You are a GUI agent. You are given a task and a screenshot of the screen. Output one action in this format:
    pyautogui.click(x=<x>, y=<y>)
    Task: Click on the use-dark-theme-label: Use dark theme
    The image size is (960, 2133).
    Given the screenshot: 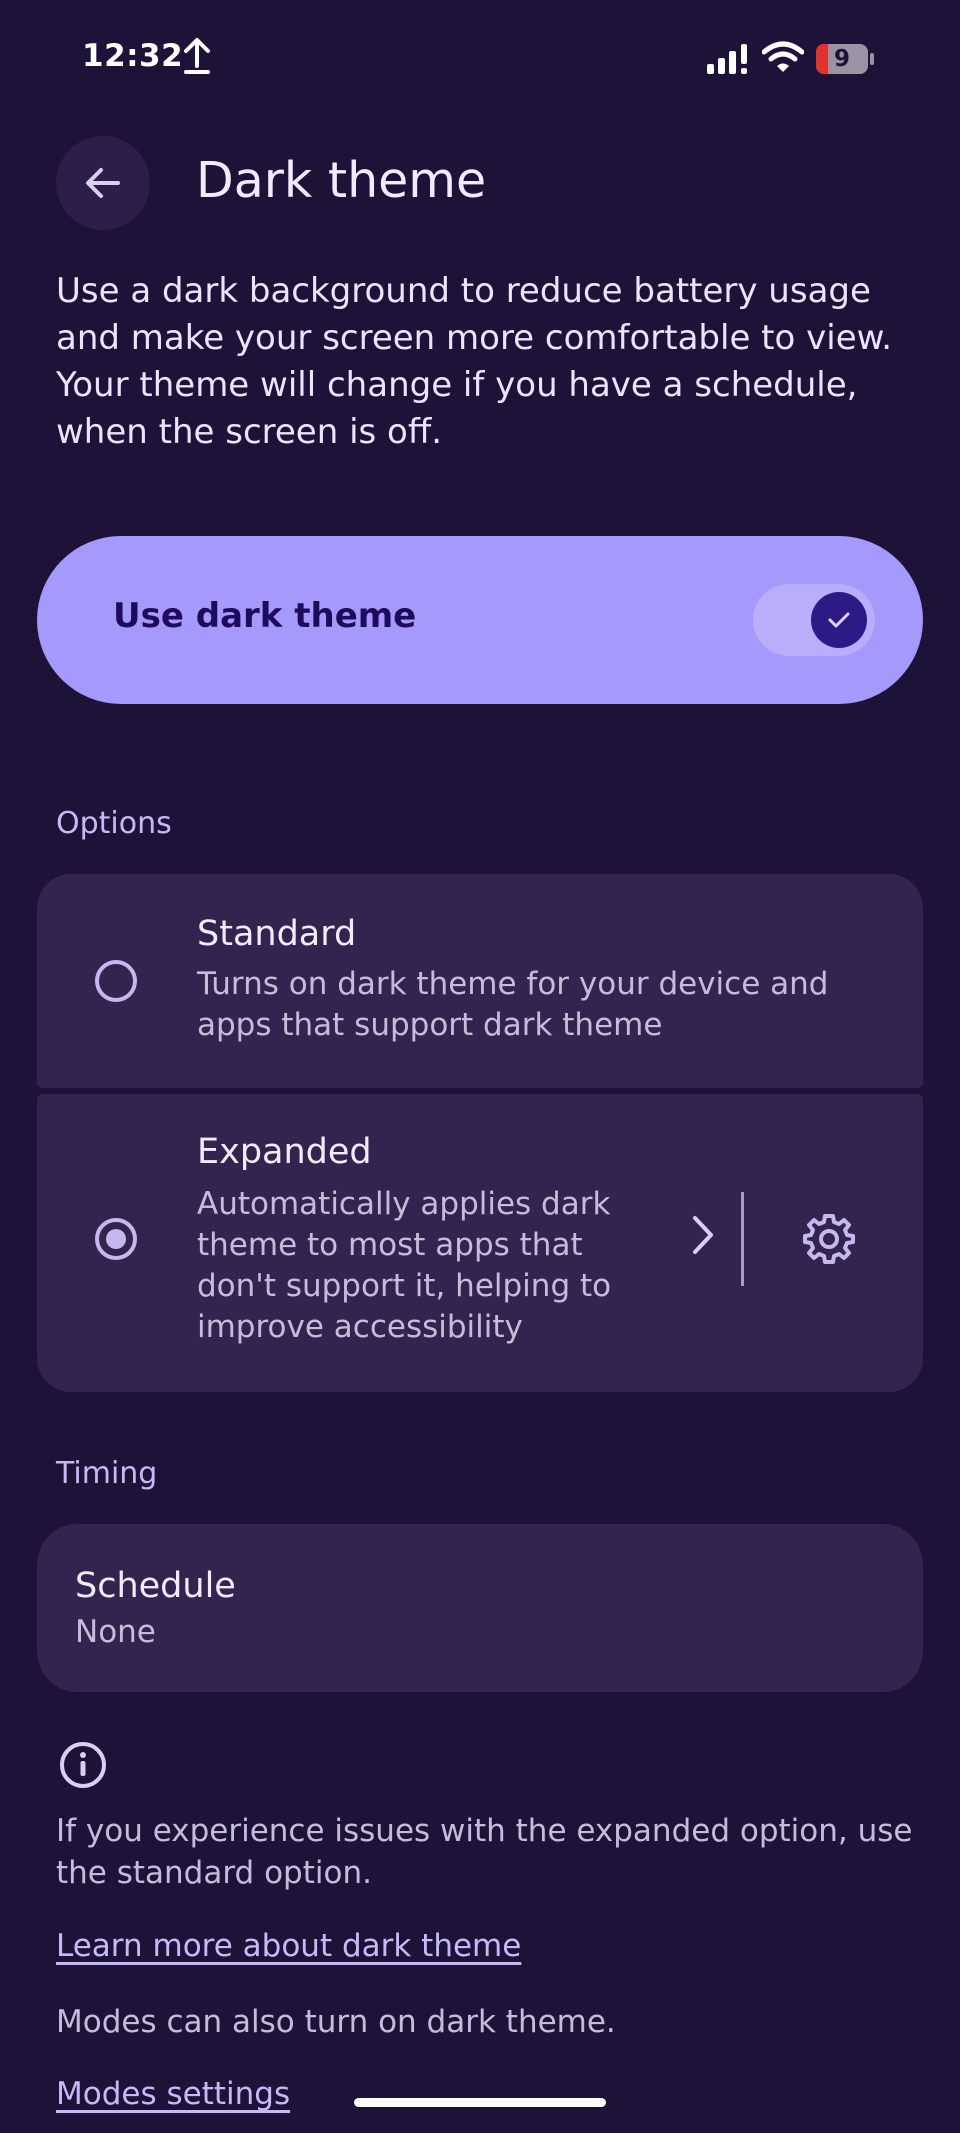 What is the action you would take?
    pyautogui.click(x=265, y=616)
    